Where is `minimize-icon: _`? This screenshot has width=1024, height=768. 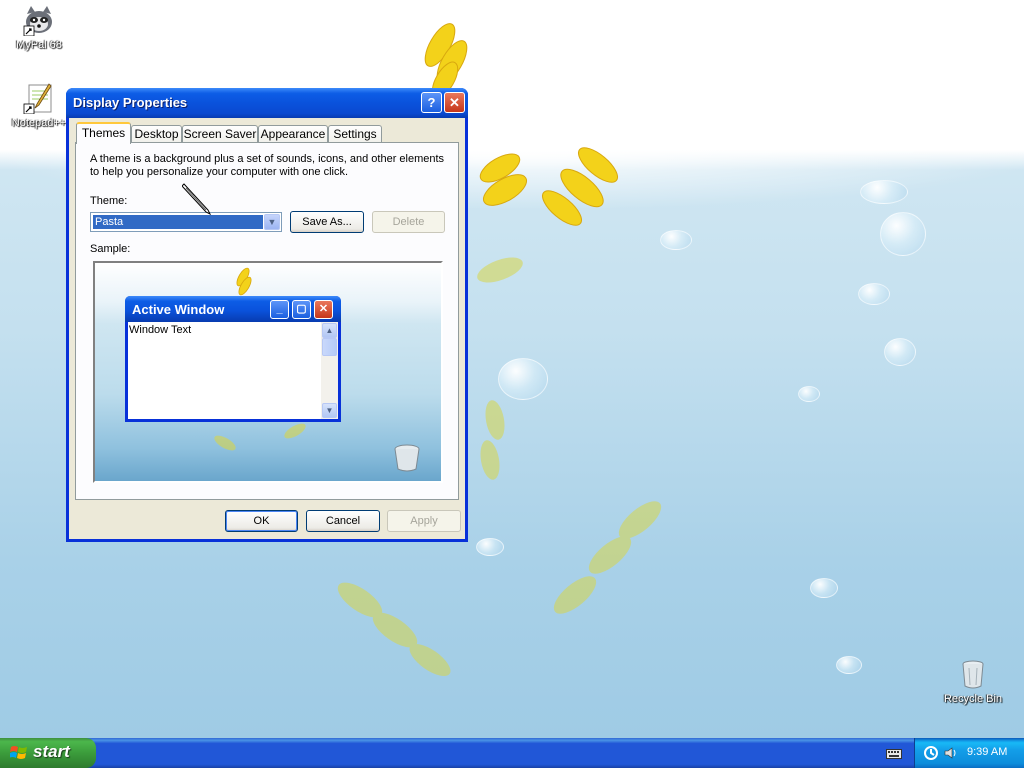 minimize-icon: _ is located at coordinates (279, 309).